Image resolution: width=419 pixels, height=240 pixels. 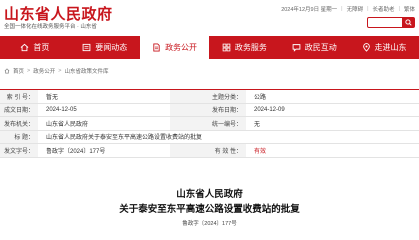 What do you see at coordinates (250, 47) in the screenshot?
I see `nav-services-label: 政务服务` at bounding box center [250, 47].